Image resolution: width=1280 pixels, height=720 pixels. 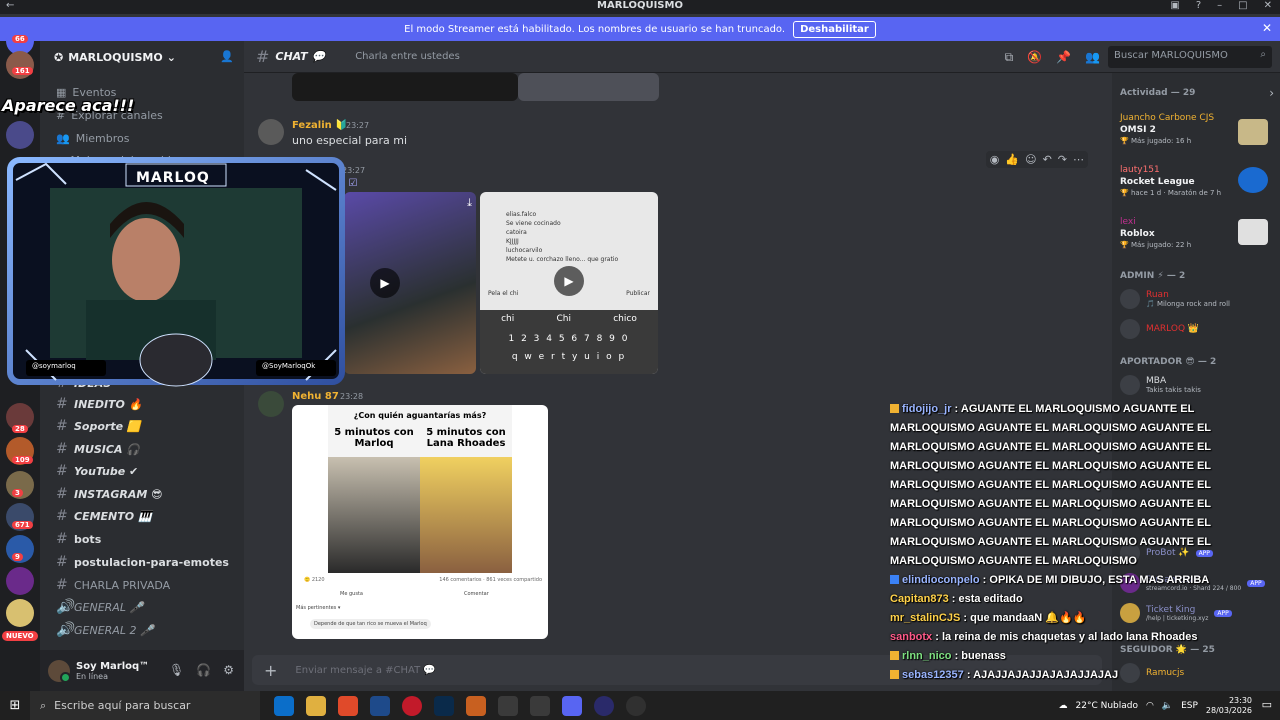 I want to click on meme-comment-count: 146 comentarios · 861 veces compartido, so click(x=490, y=580).